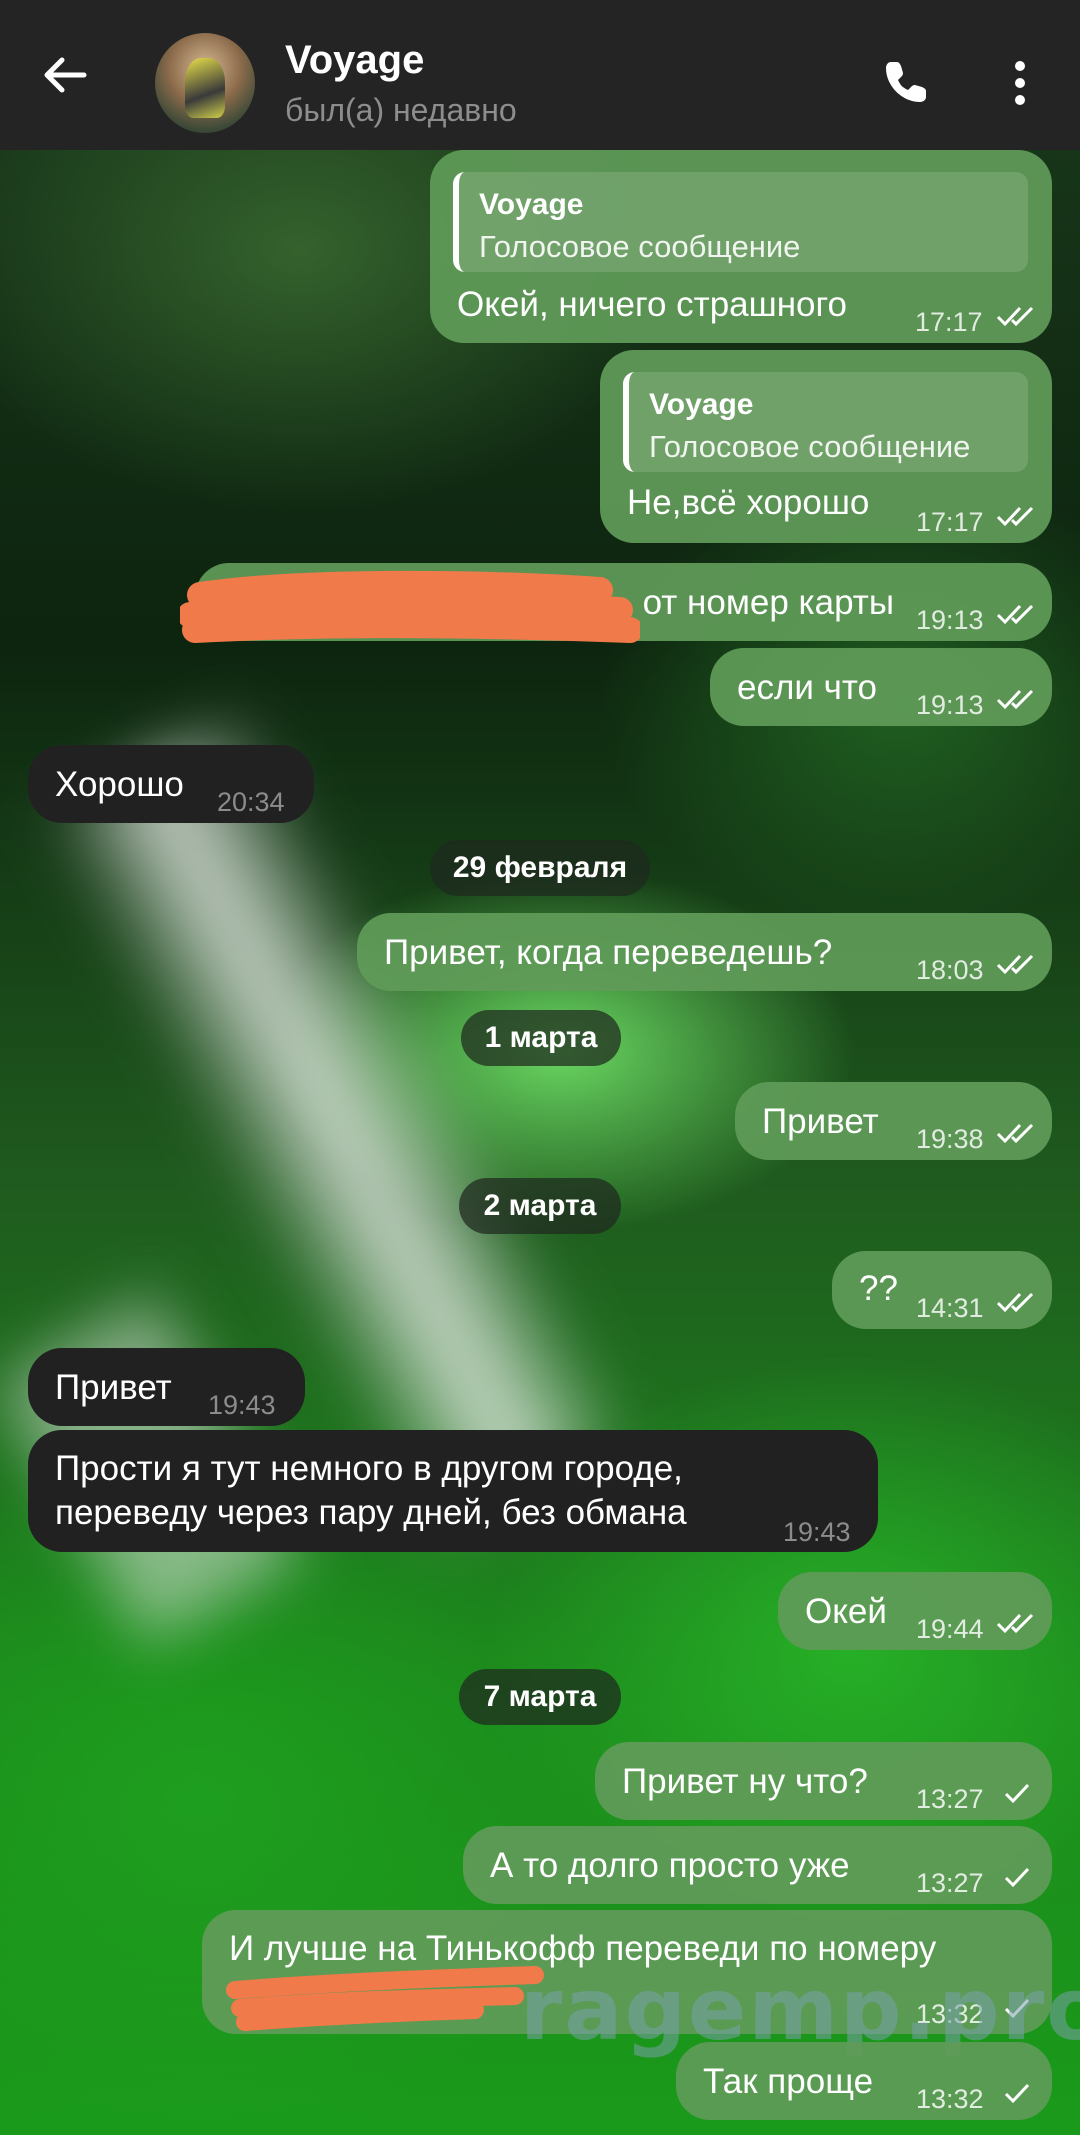 The width and height of the screenshot is (1080, 2135). What do you see at coordinates (788, 2081) in the screenshot?
I see `message-text: Так проще` at bounding box center [788, 2081].